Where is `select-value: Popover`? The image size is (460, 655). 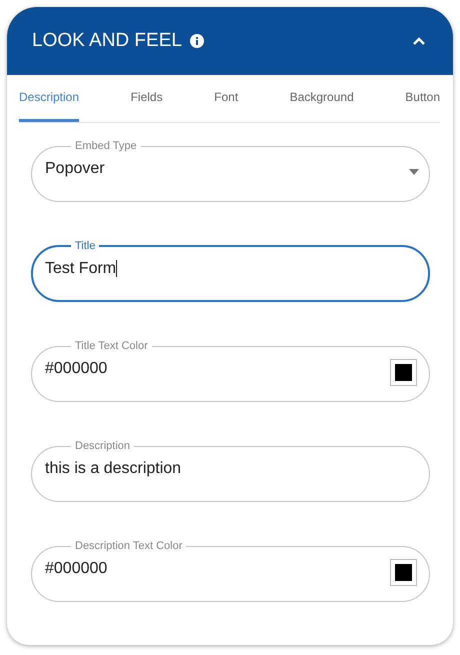 select-value: Popover is located at coordinates (75, 169).